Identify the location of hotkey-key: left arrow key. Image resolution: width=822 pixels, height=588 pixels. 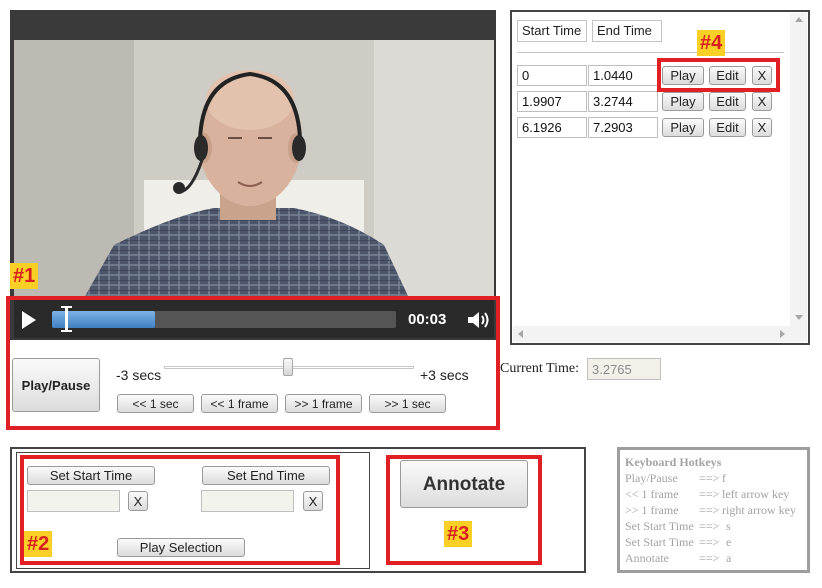
(756, 494).